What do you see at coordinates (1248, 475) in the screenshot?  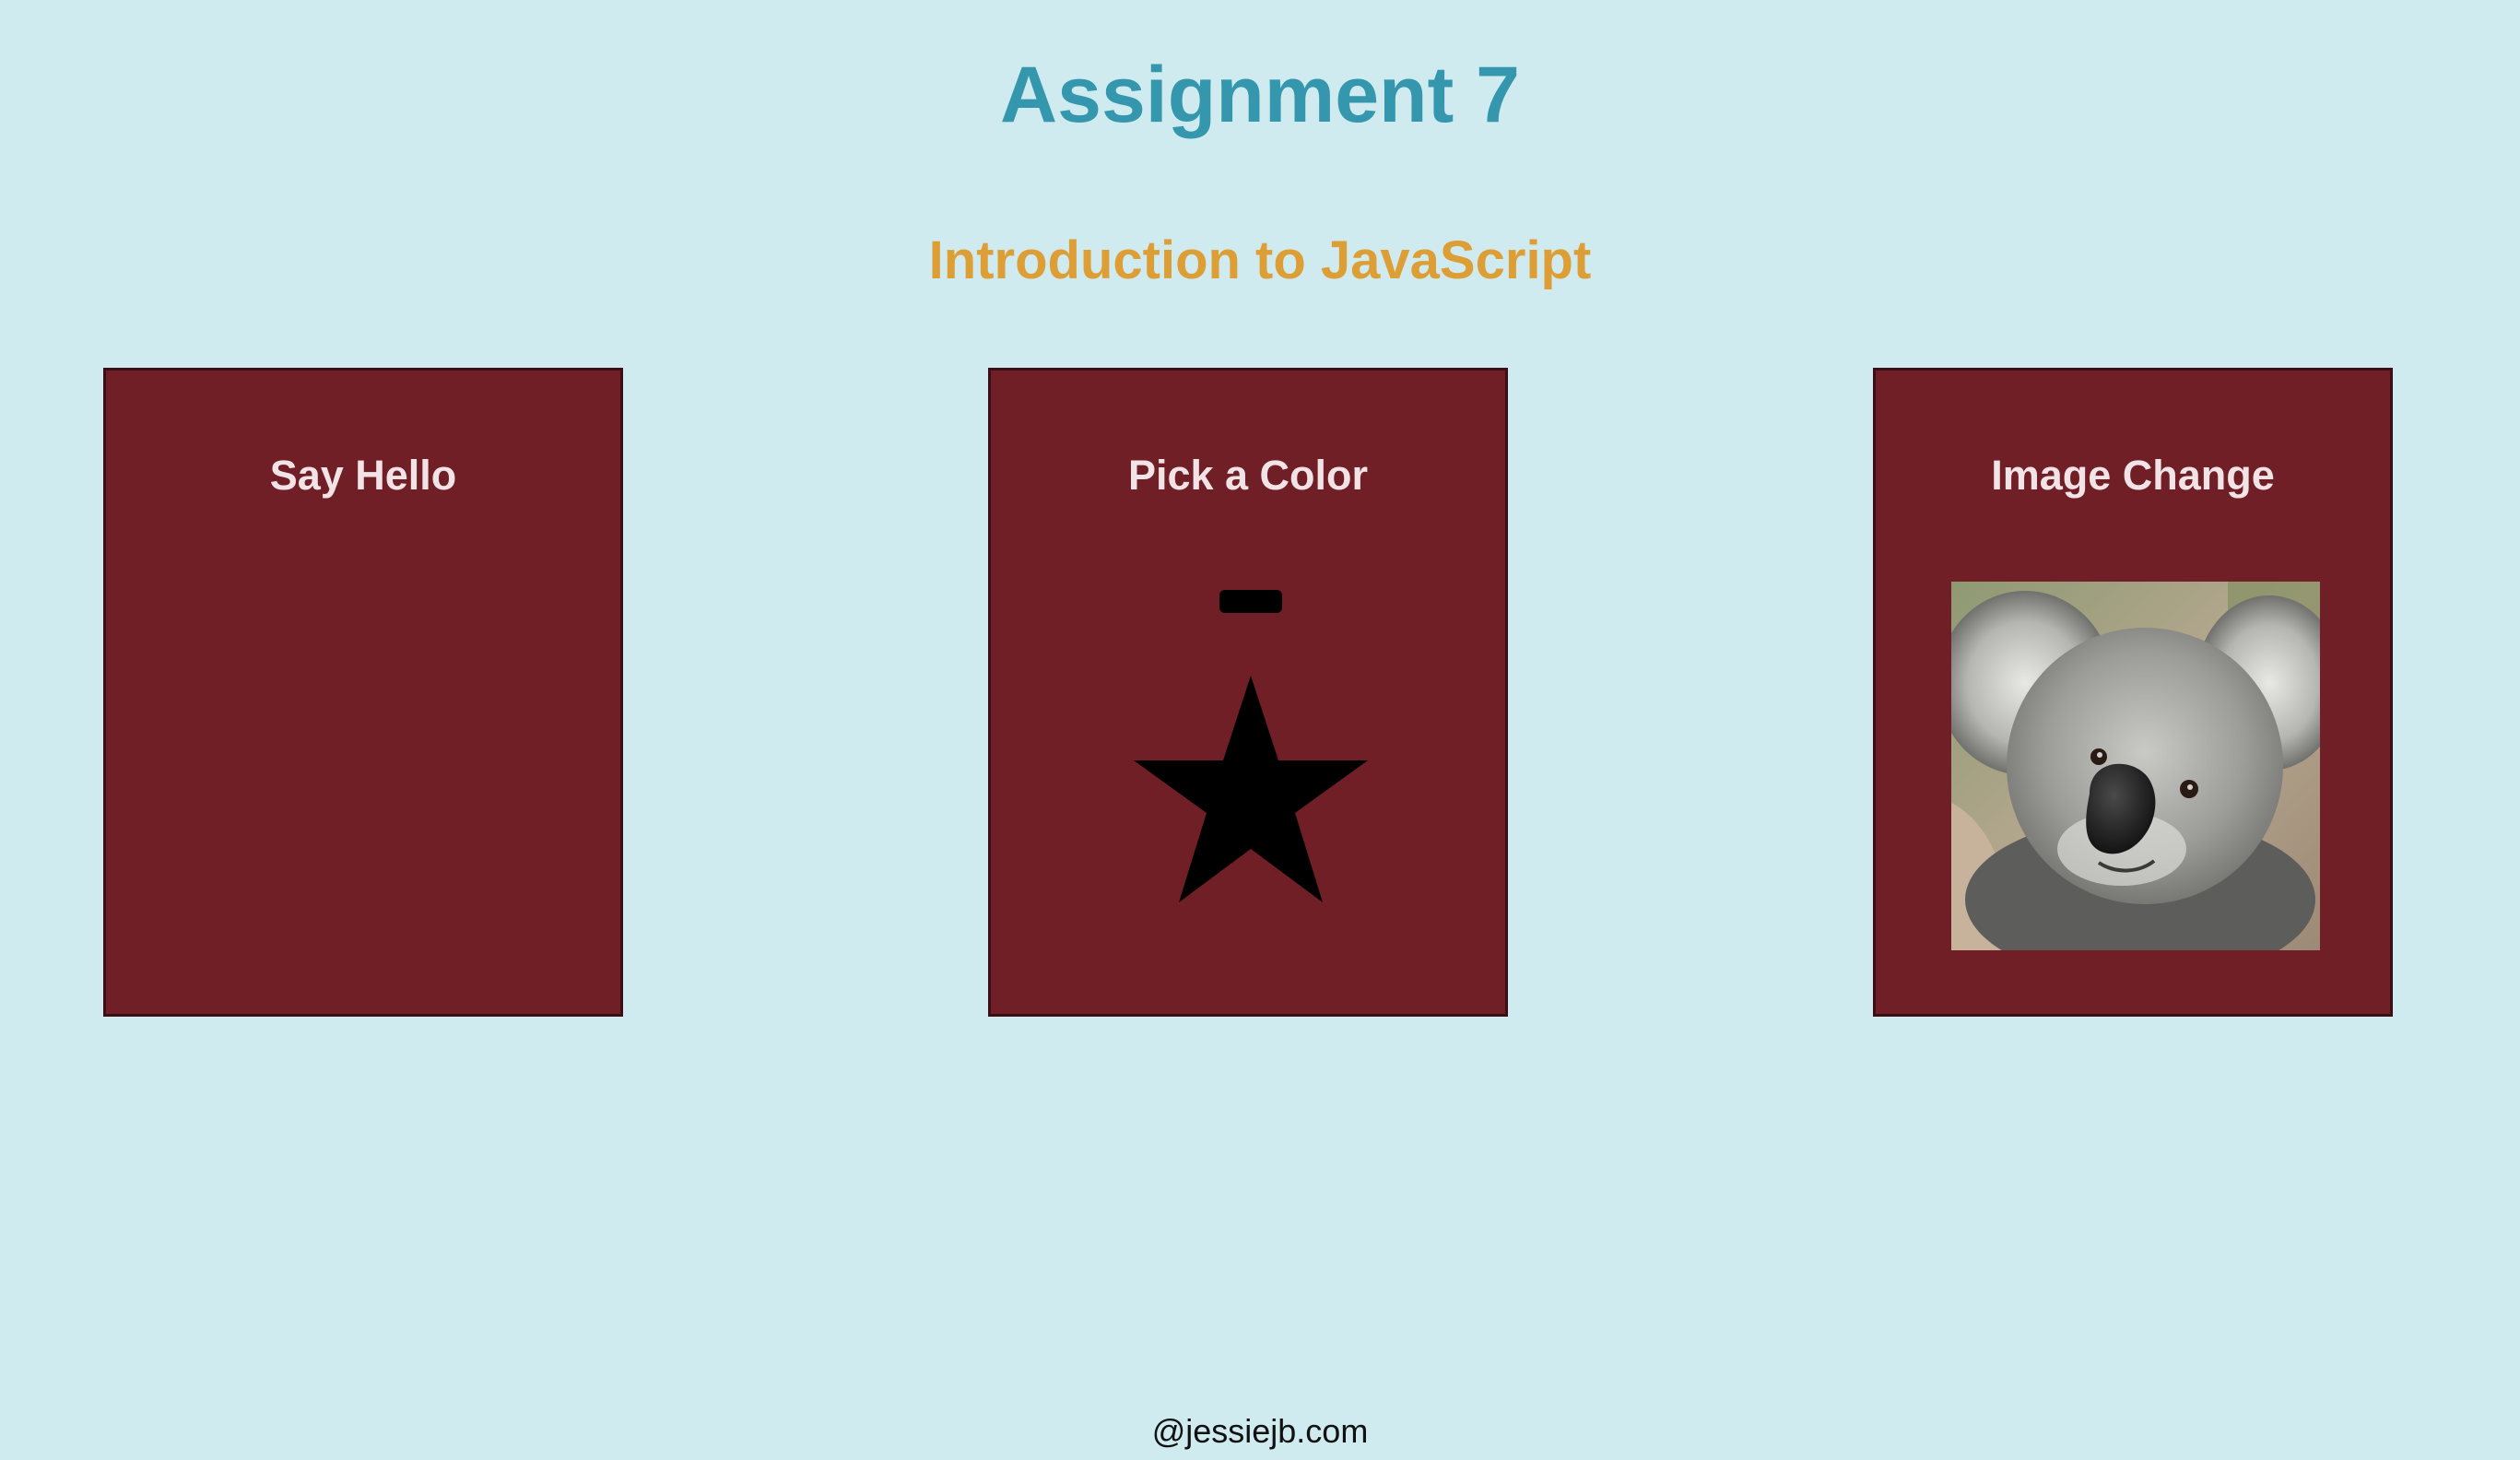 I see `card-title: Pick a Color` at bounding box center [1248, 475].